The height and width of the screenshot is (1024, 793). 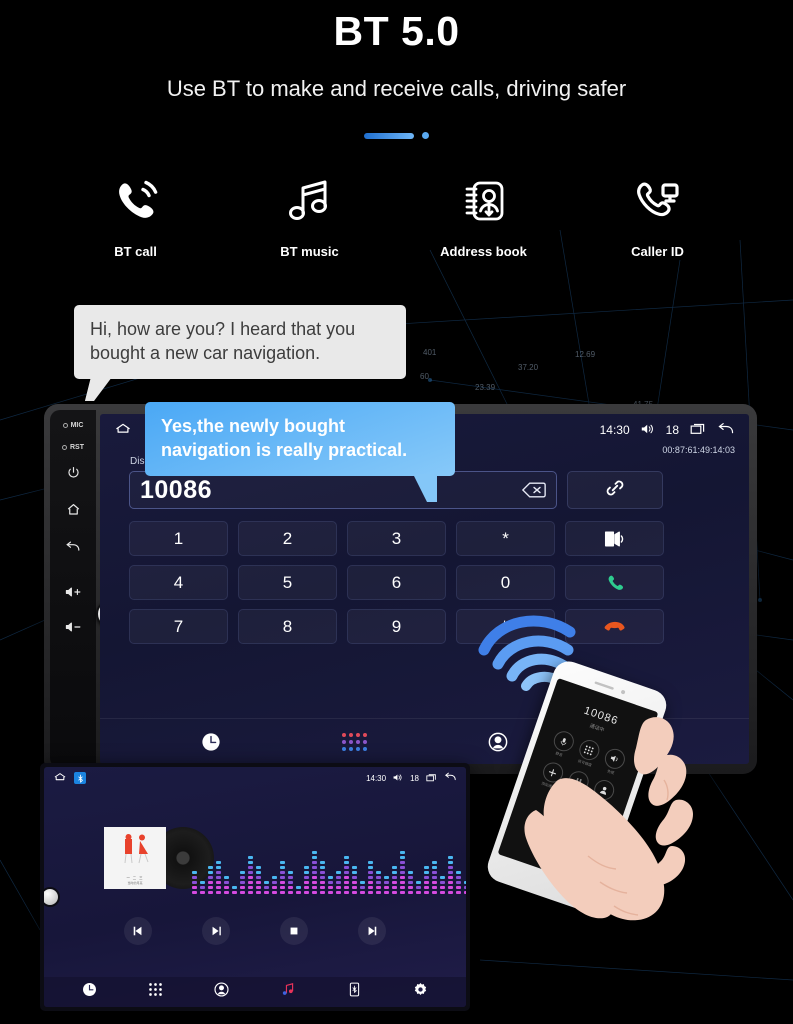 I want to click on link-icon, so click(x=615, y=490).